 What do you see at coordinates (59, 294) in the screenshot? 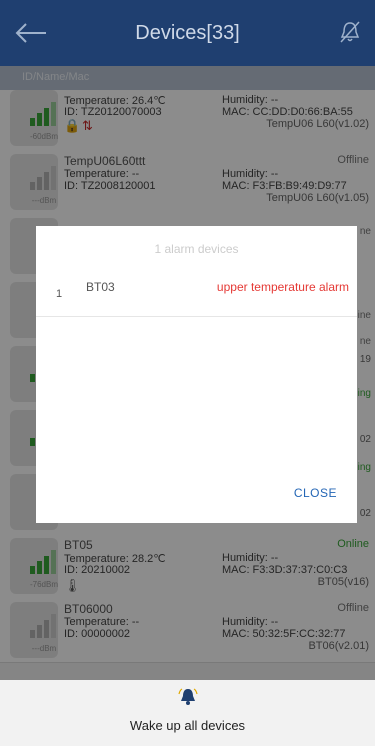
I see `alarm-index: 1` at bounding box center [59, 294].